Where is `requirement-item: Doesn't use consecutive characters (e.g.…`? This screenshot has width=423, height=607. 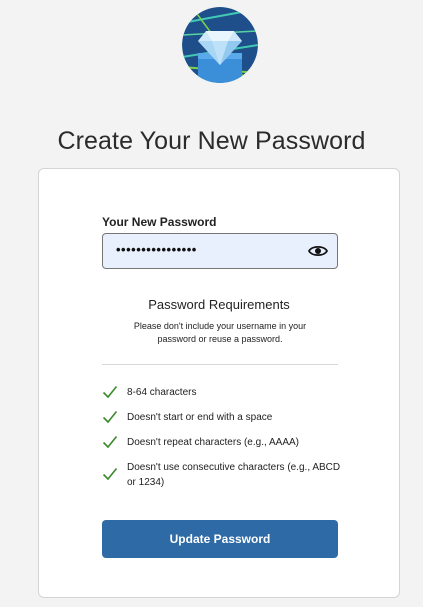 requirement-item: Doesn't use consecutive characters (e.g.… is located at coordinates (222, 475).